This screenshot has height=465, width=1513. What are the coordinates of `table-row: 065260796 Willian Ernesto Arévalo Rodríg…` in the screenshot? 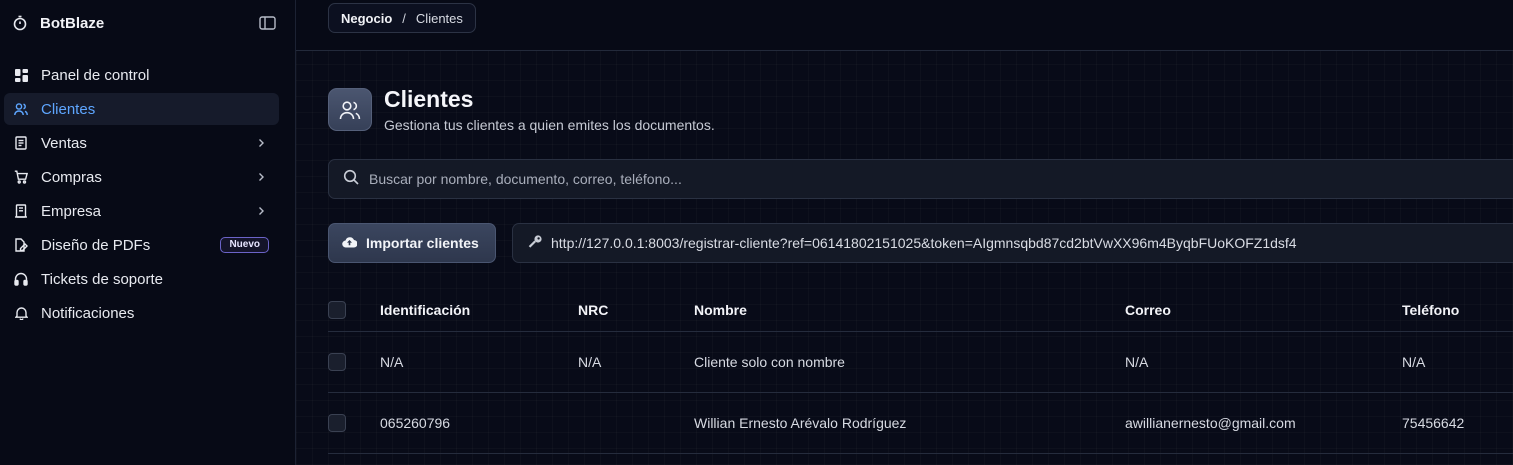 It's located at (920, 423).